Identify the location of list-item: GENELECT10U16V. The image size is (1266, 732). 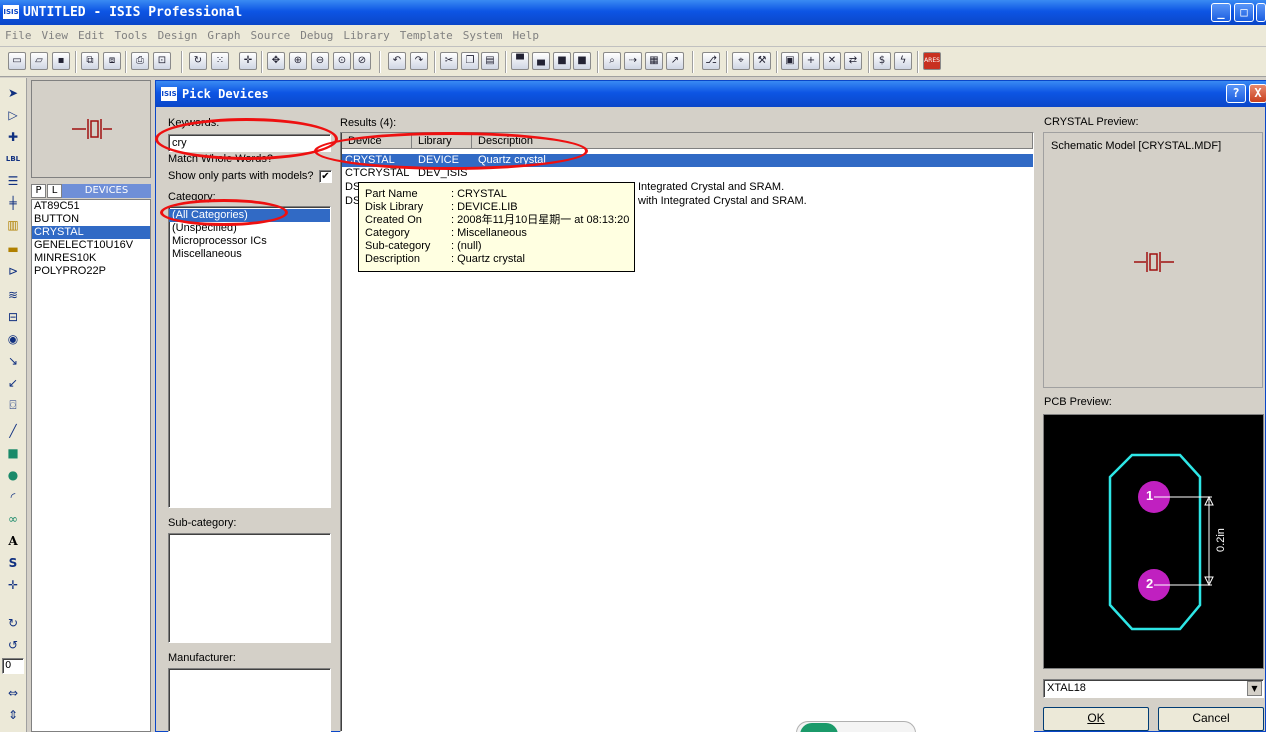
(91, 245).